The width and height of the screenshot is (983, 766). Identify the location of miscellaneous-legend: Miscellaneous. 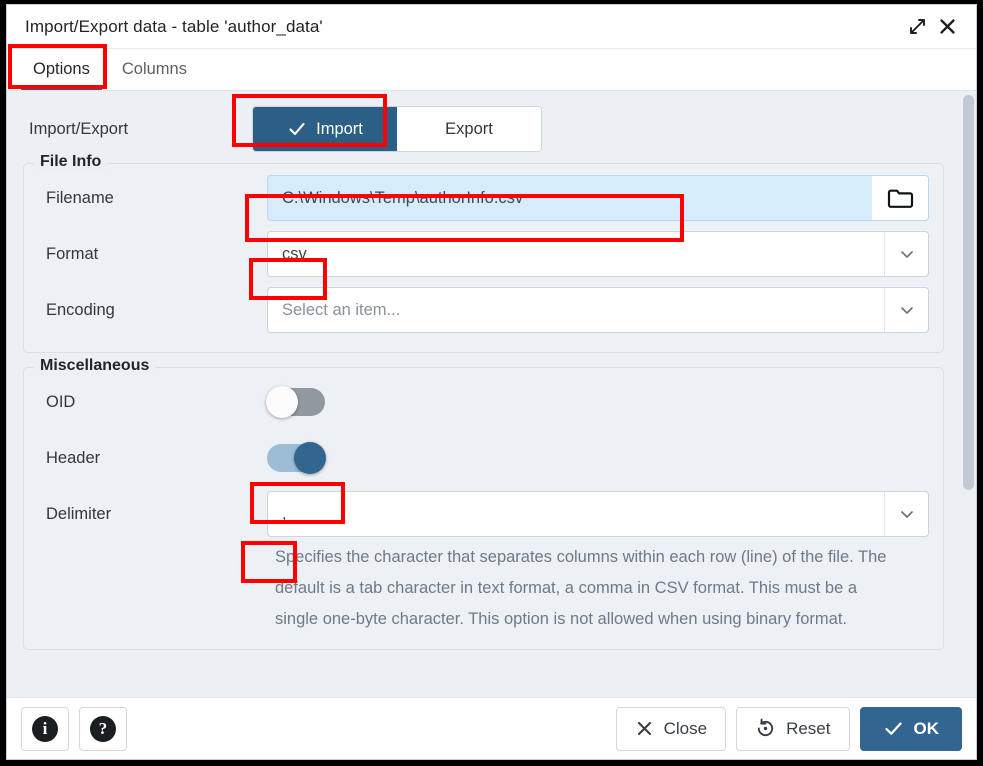
(95, 366).